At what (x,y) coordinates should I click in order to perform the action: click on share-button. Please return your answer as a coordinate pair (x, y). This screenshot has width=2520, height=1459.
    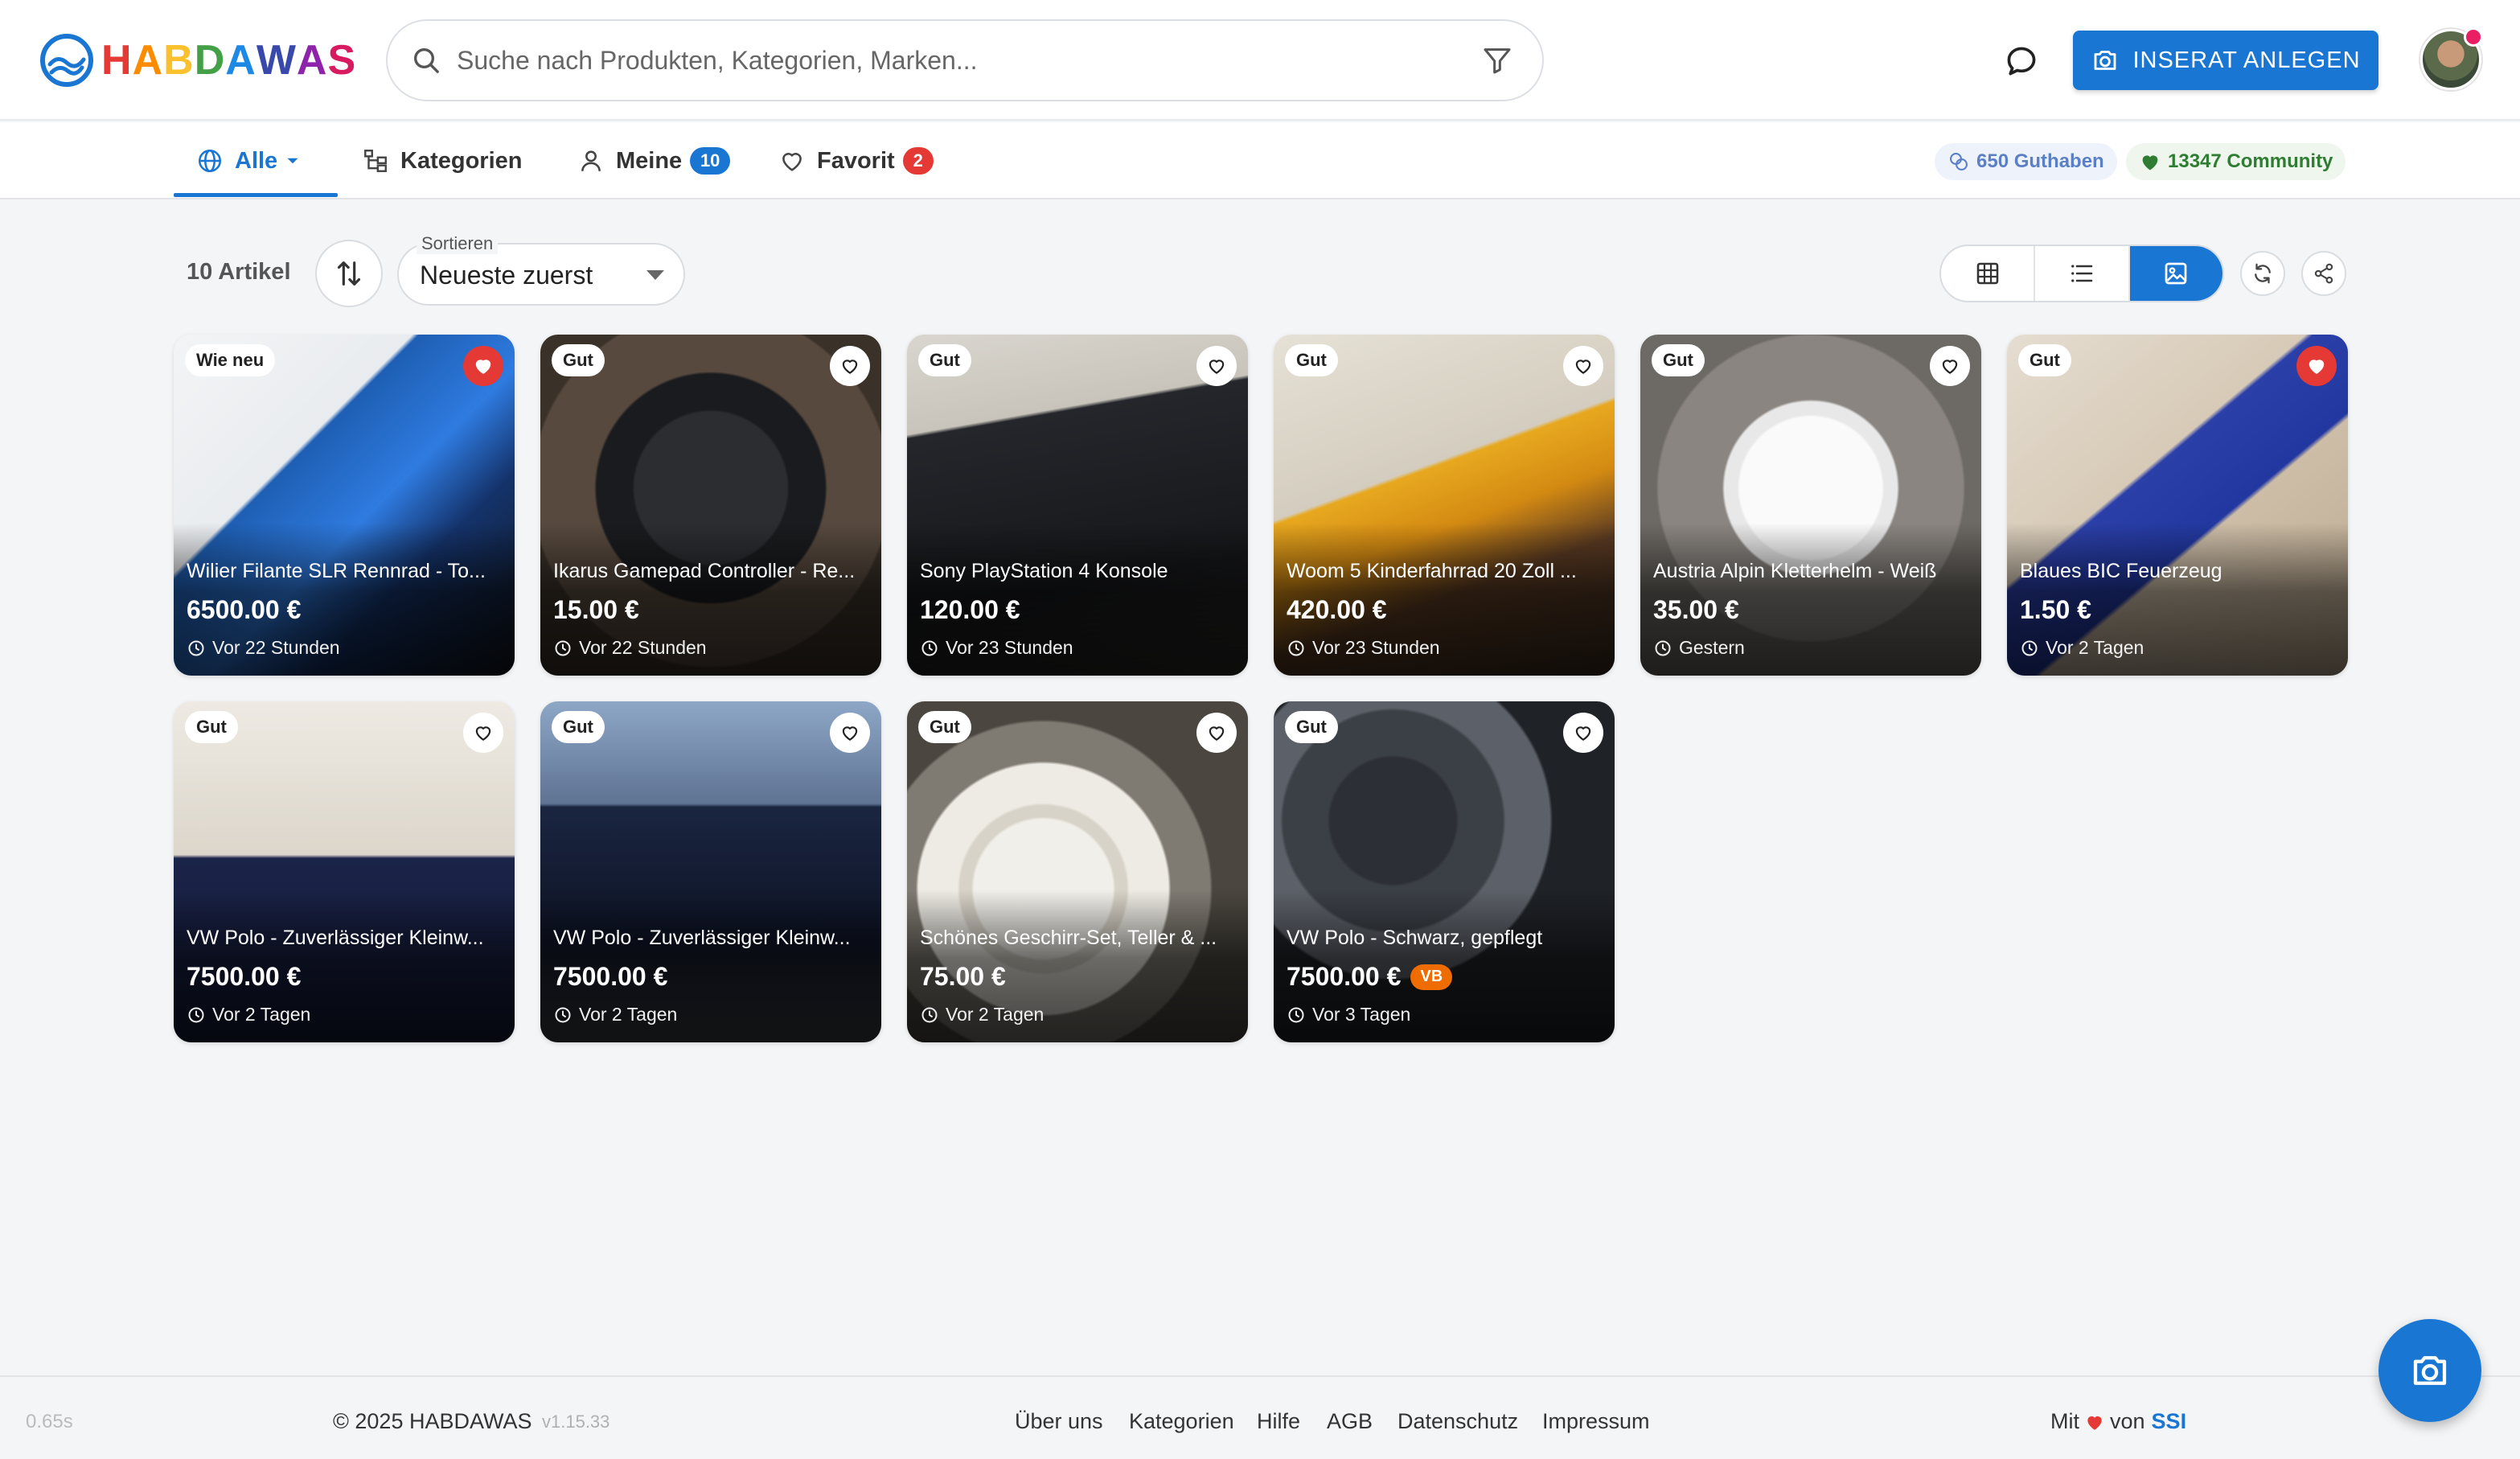
    Looking at the image, I should click on (2323, 273).